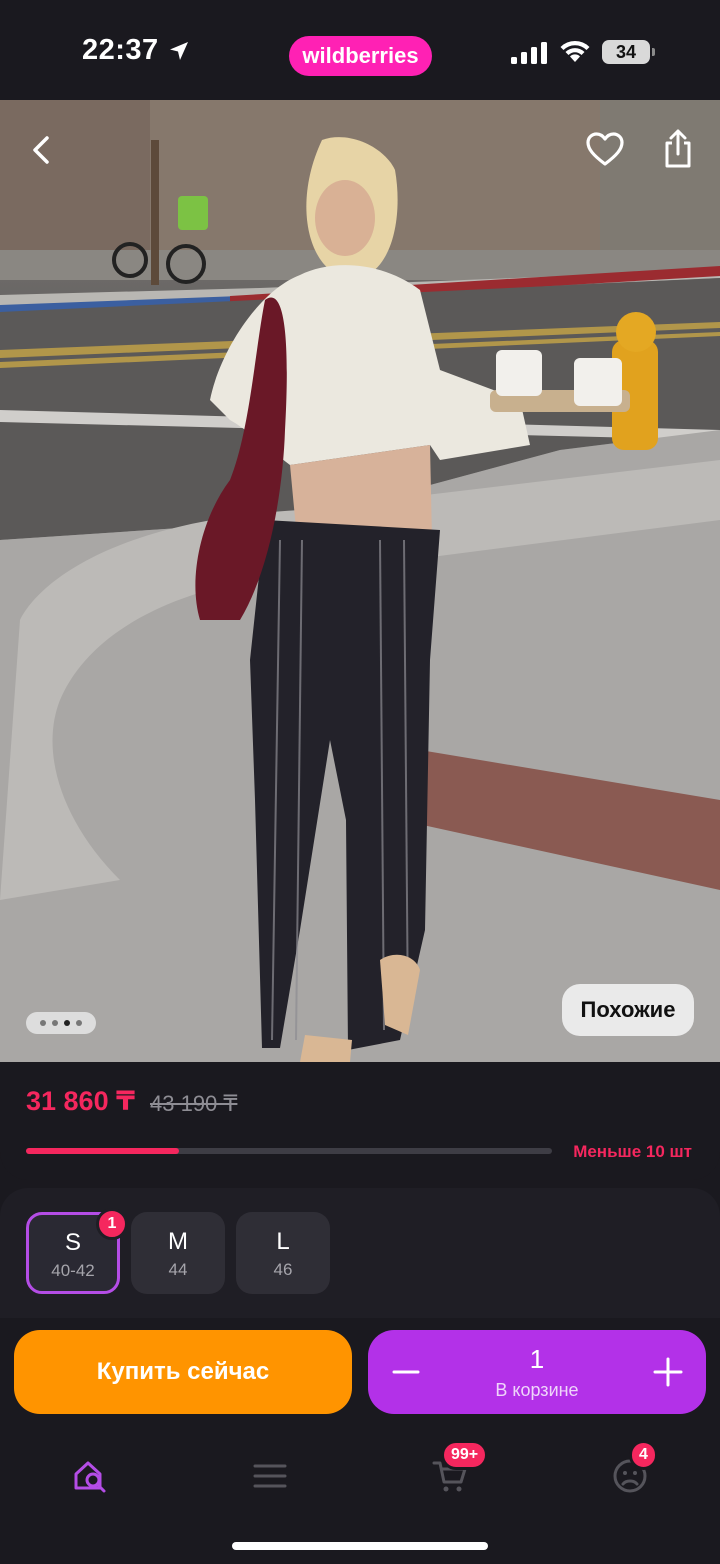  Describe the element at coordinates (61, 1023) in the screenshot. I see `carousel-indicator` at that location.